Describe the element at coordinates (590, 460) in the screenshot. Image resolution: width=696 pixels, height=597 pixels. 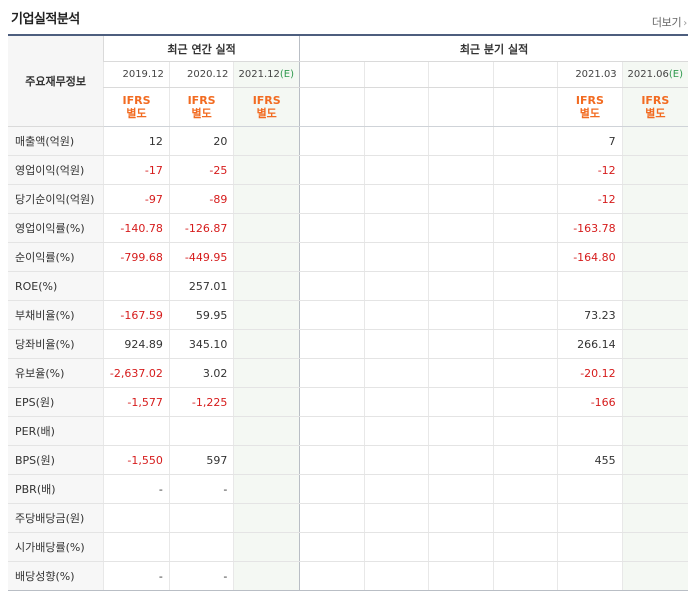
I see `quarter-value-cell: 455` at that location.